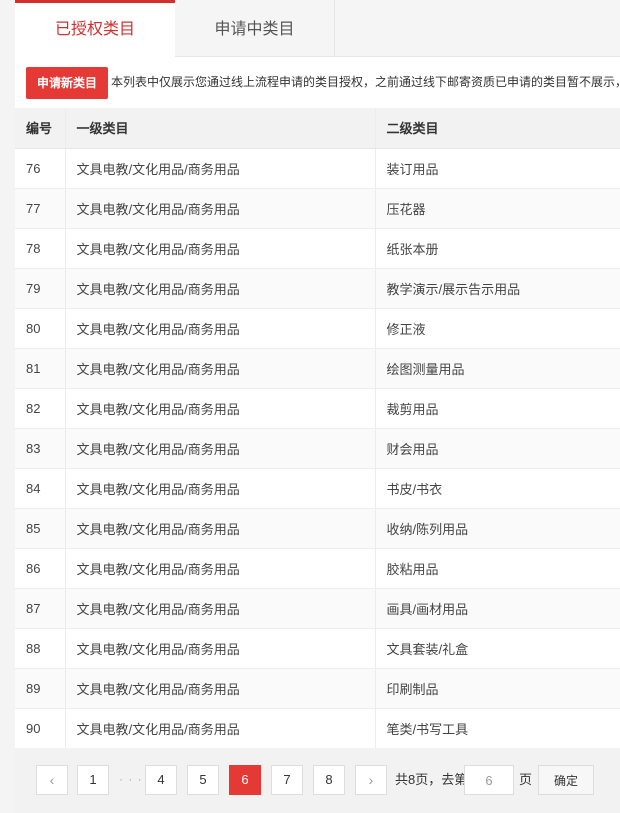 This screenshot has width=620, height=813. I want to click on table-row: 76 文具电教/文化用品/商务用品 装订用品, so click(317, 168).